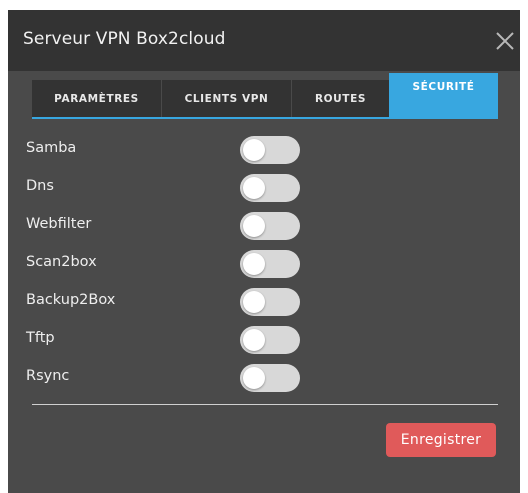  What do you see at coordinates (270, 340) in the screenshot?
I see `tftp-toggle` at bounding box center [270, 340].